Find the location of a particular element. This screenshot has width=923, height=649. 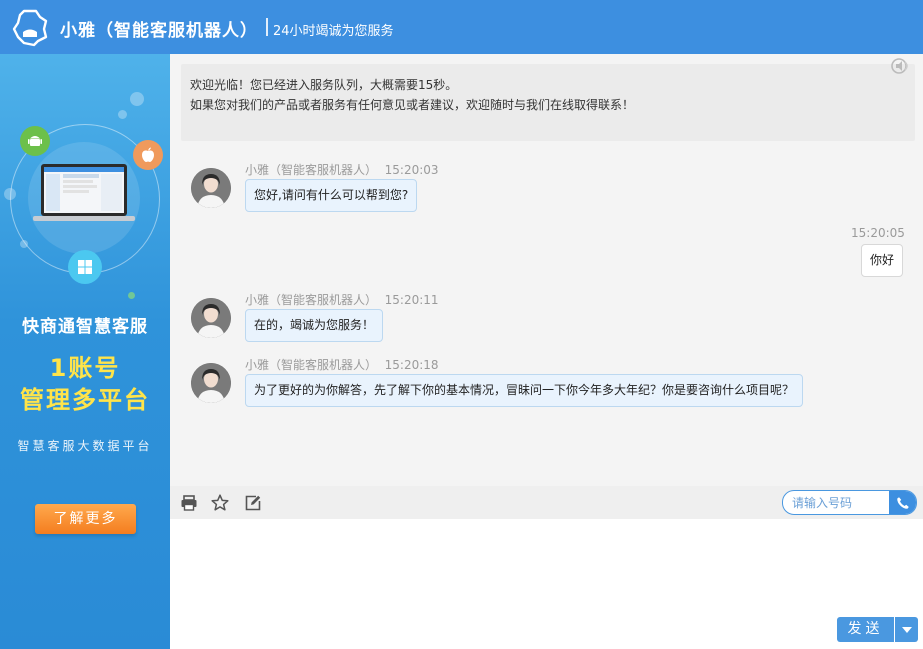

header-bar: 小雅（智能客服机器人） 24小时竭诚为您服务 is located at coordinates (461, 27).